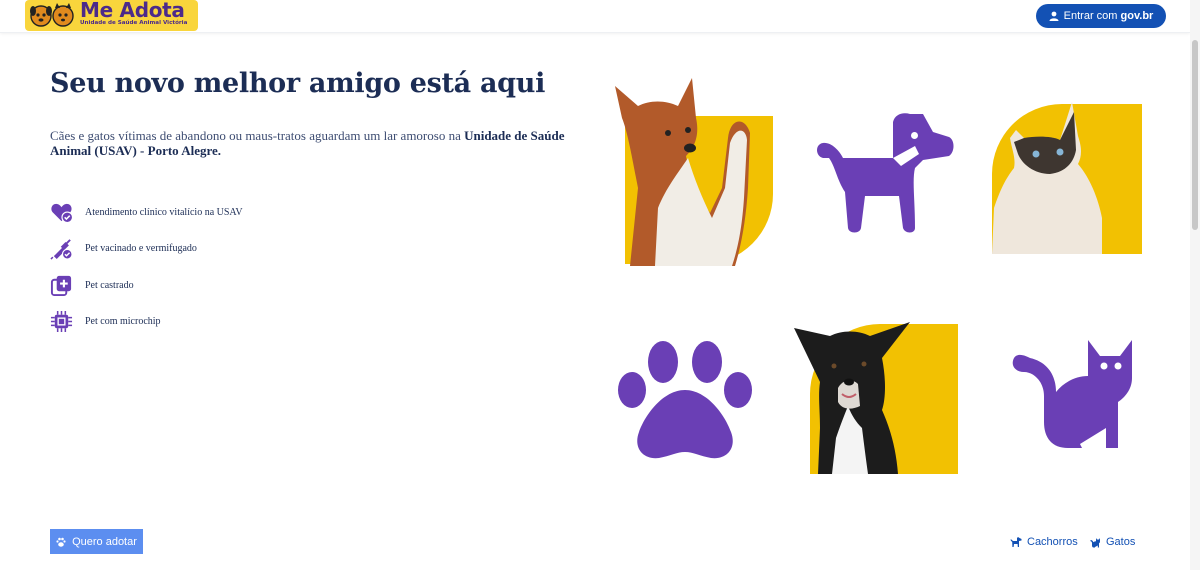  Describe the element at coordinates (1108, 16) in the screenshot. I see `login-label: Entrar com gov.br` at that location.